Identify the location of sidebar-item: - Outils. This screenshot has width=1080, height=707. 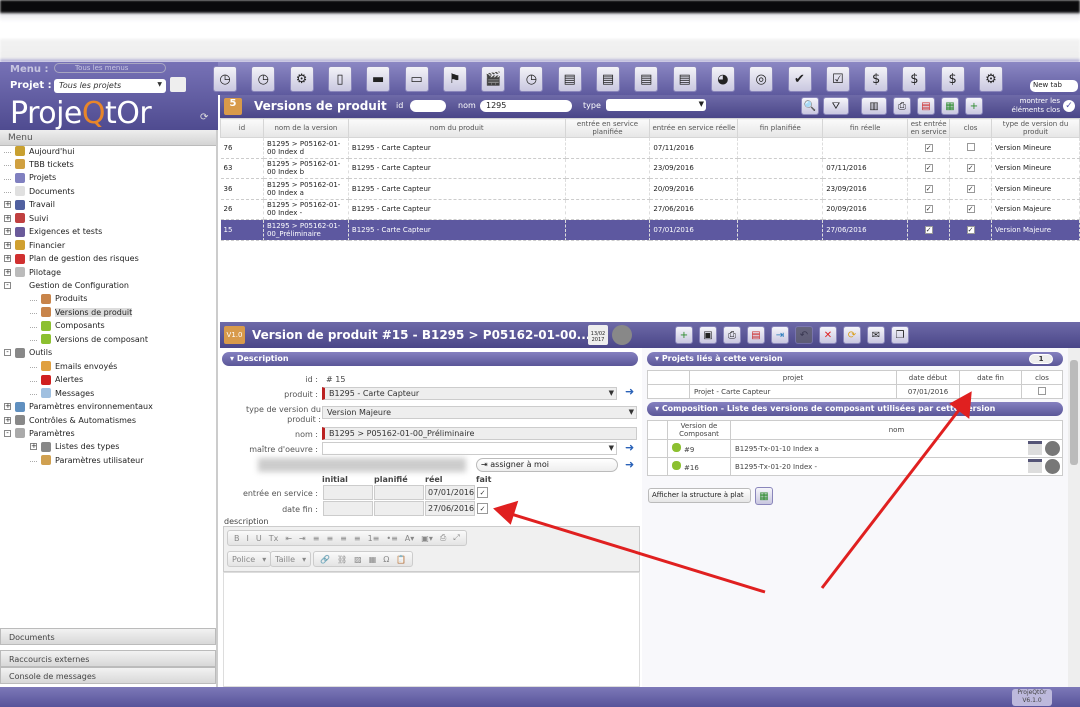
(28, 352).